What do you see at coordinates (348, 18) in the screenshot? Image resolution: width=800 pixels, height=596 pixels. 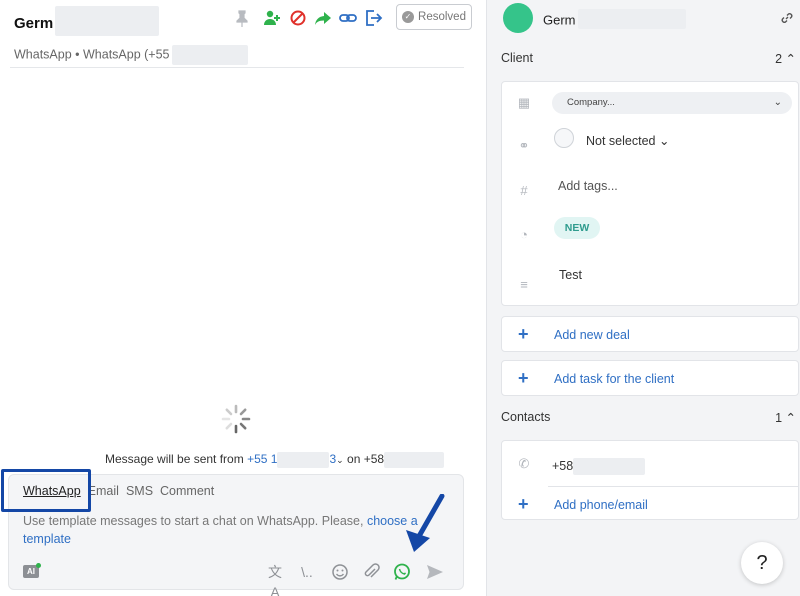 I see `link-icon` at bounding box center [348, 18].